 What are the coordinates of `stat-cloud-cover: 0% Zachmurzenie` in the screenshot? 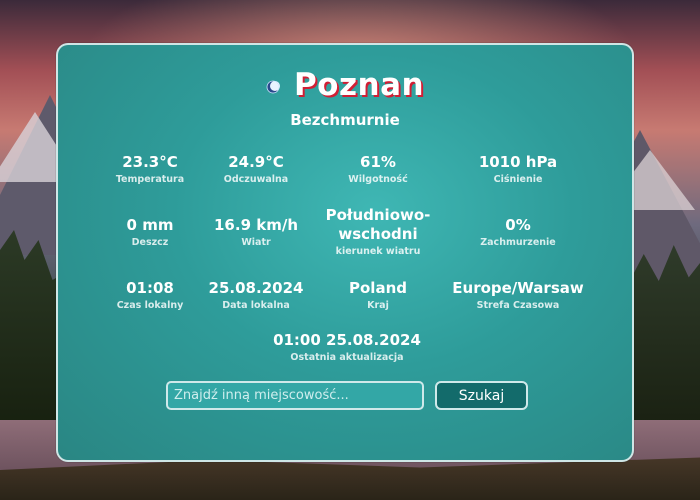 It's located at (518, 232).